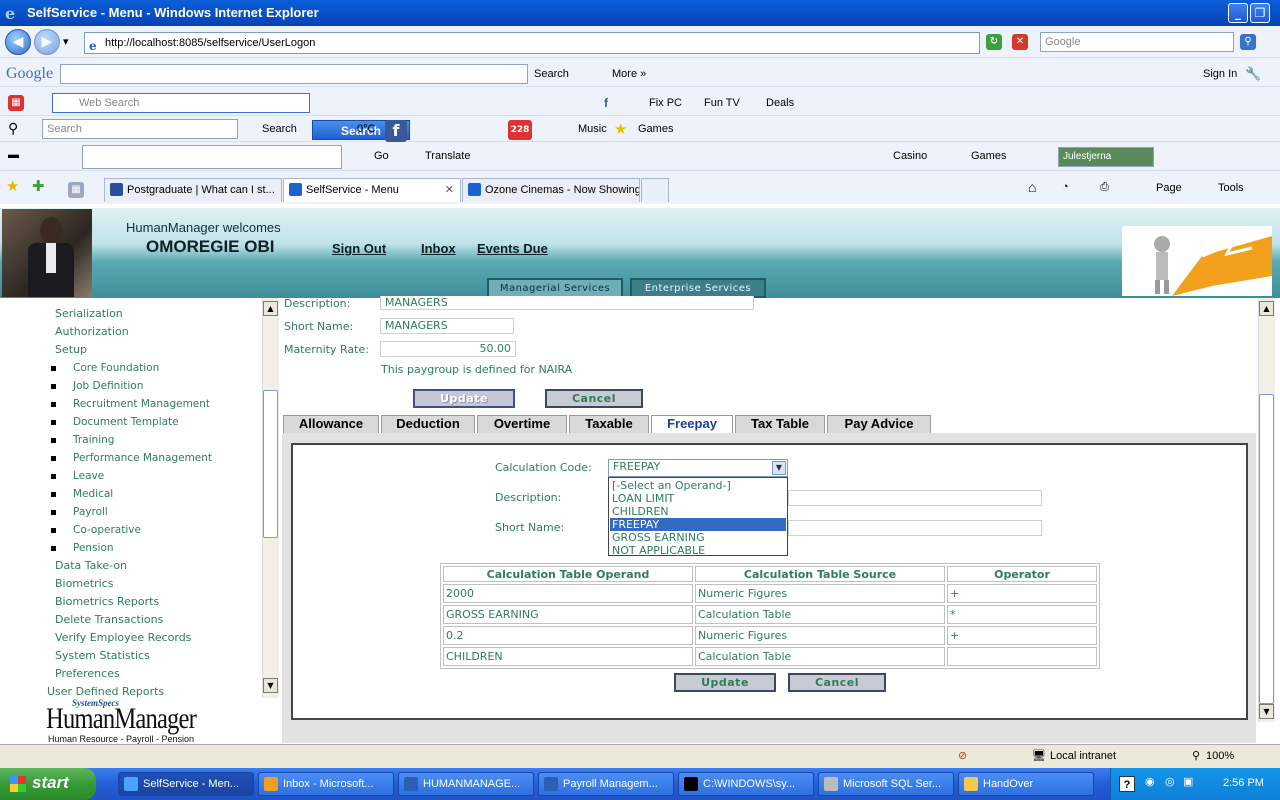  I want to click on forward-icon: ▶, so click(47, 42).